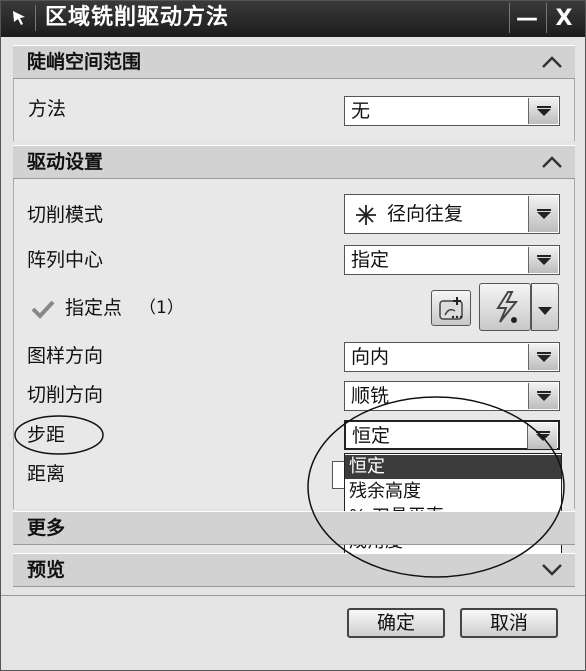  I want to click on stepover-label-circle, so click(59, 435).